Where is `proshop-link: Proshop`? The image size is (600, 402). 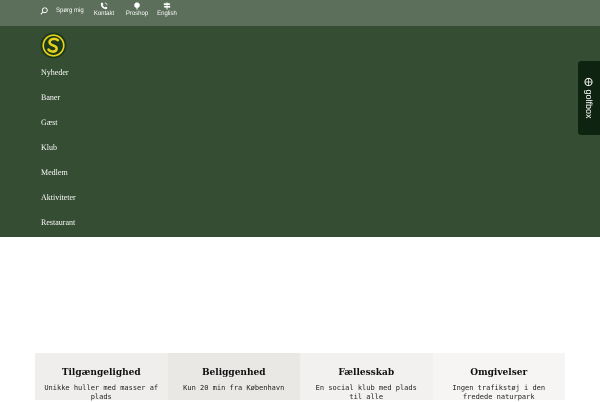
proshop-link: Proshop is located at coordinates (137, 9).